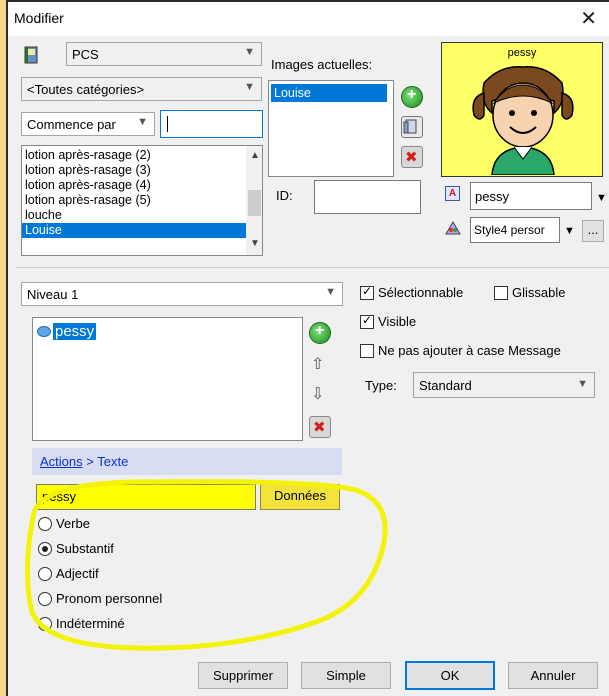 Image resolution: width=609 pixels, height=696 pixels. What do you see at coordinates (588, 18) in the screenshot?
I see `close-icon: ✕` at bounding box center [588, 18].